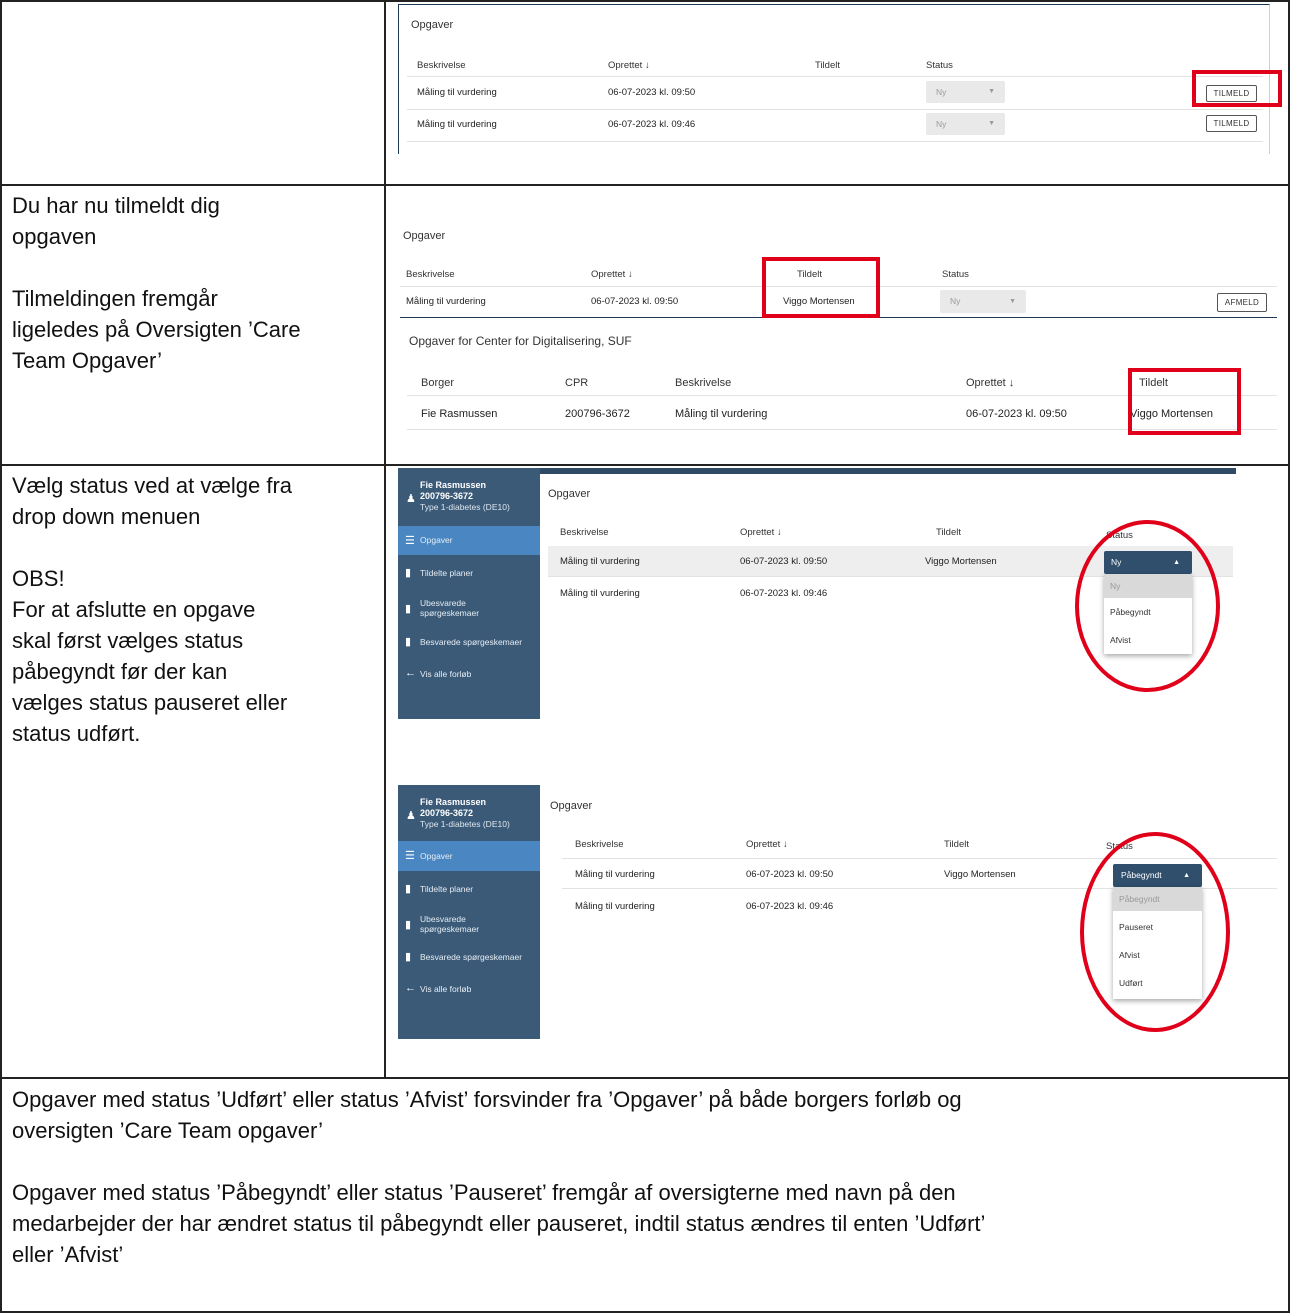  What do you see at coordinates (76, 733) in the screenshot?
I see `text-line: status udført.` at bounding box center [76, 733].